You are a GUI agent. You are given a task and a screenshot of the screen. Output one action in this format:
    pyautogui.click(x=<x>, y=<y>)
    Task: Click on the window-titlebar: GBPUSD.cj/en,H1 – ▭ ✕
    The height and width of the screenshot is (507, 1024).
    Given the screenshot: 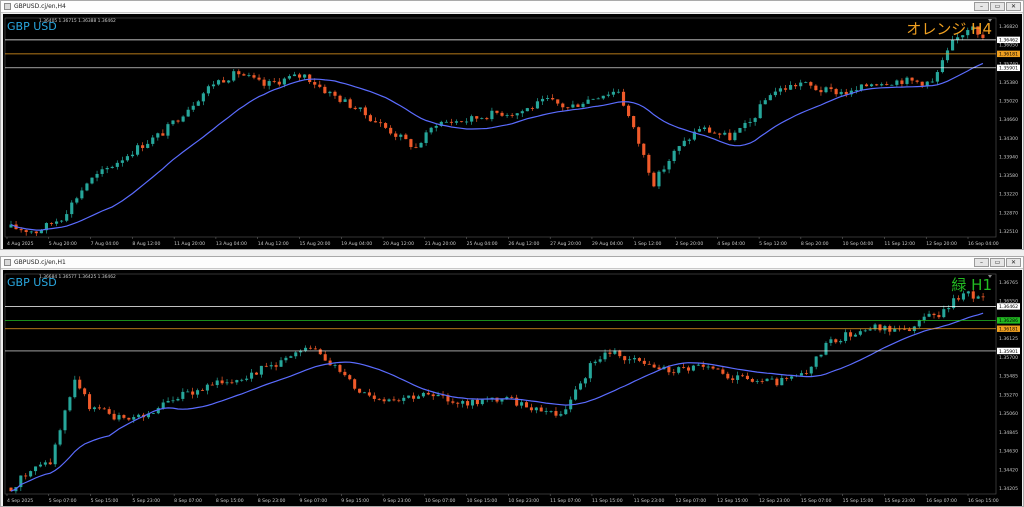 What is the action you would take?
    pyautogui.click(x=512, y=263)
    